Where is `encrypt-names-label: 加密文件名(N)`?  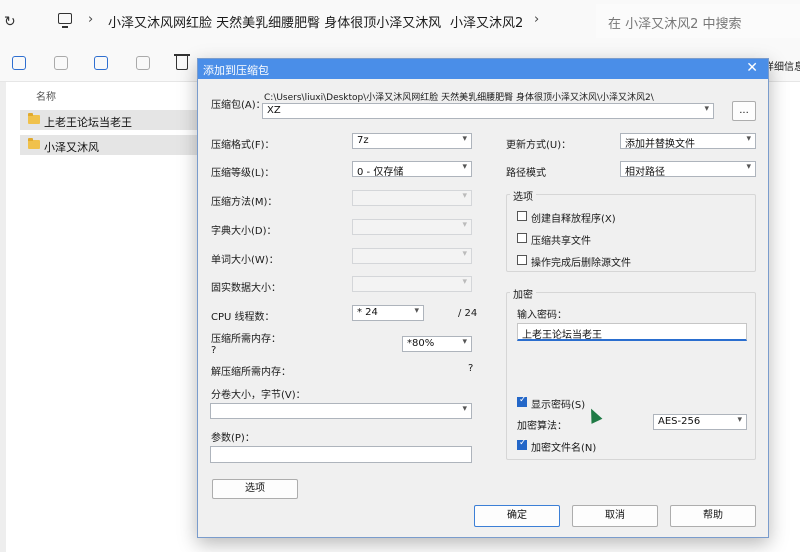 encrypt-names-label: 加密文件名(N) is located at coordinates (563, 446).